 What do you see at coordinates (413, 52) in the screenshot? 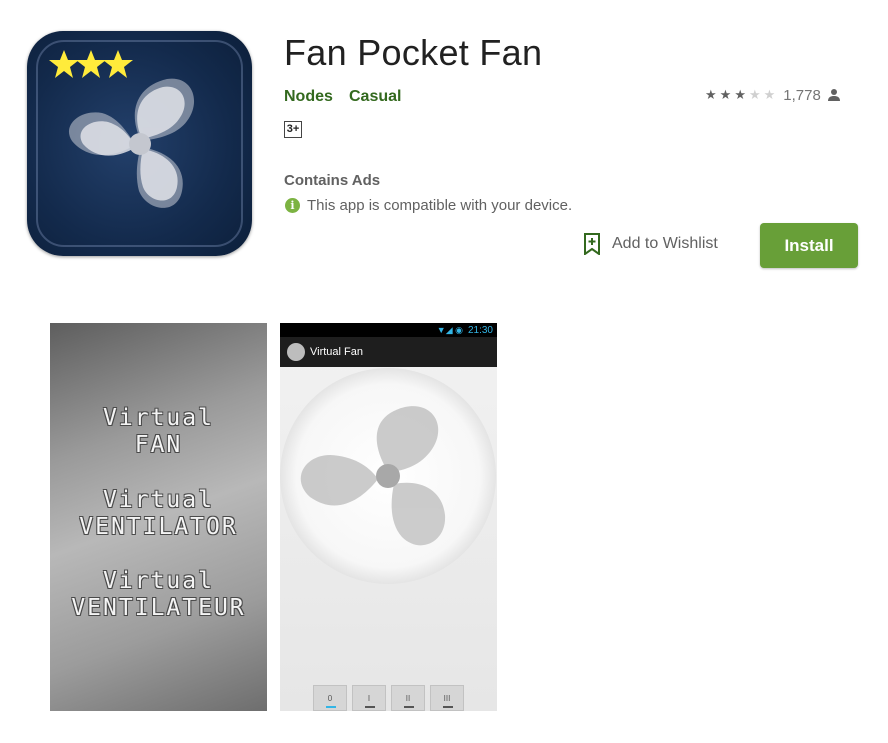
I see `app-title: Fan Pocket Fan` at bounding box center [413, 52].